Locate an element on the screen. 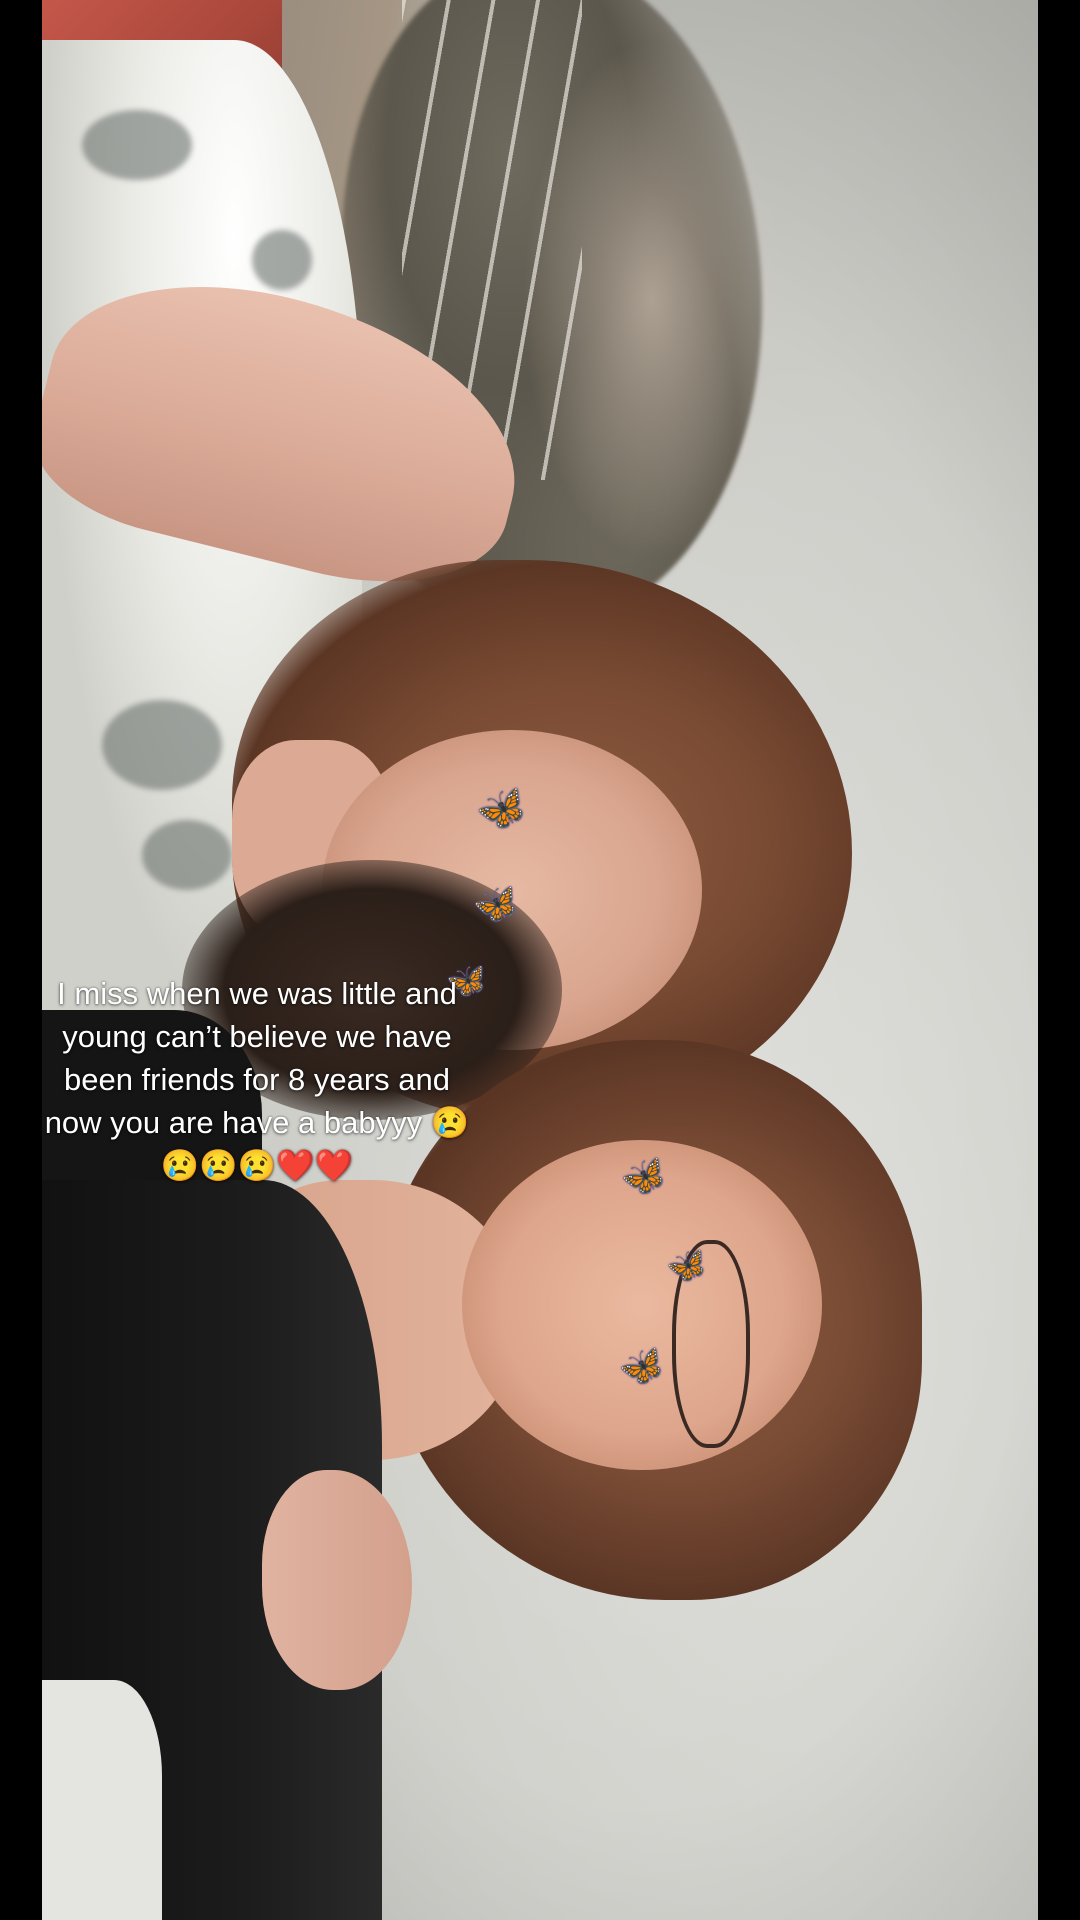 The width and height of the screenshot is (1080, 1920). letterbox-right is located at coordinates (1059, 960).